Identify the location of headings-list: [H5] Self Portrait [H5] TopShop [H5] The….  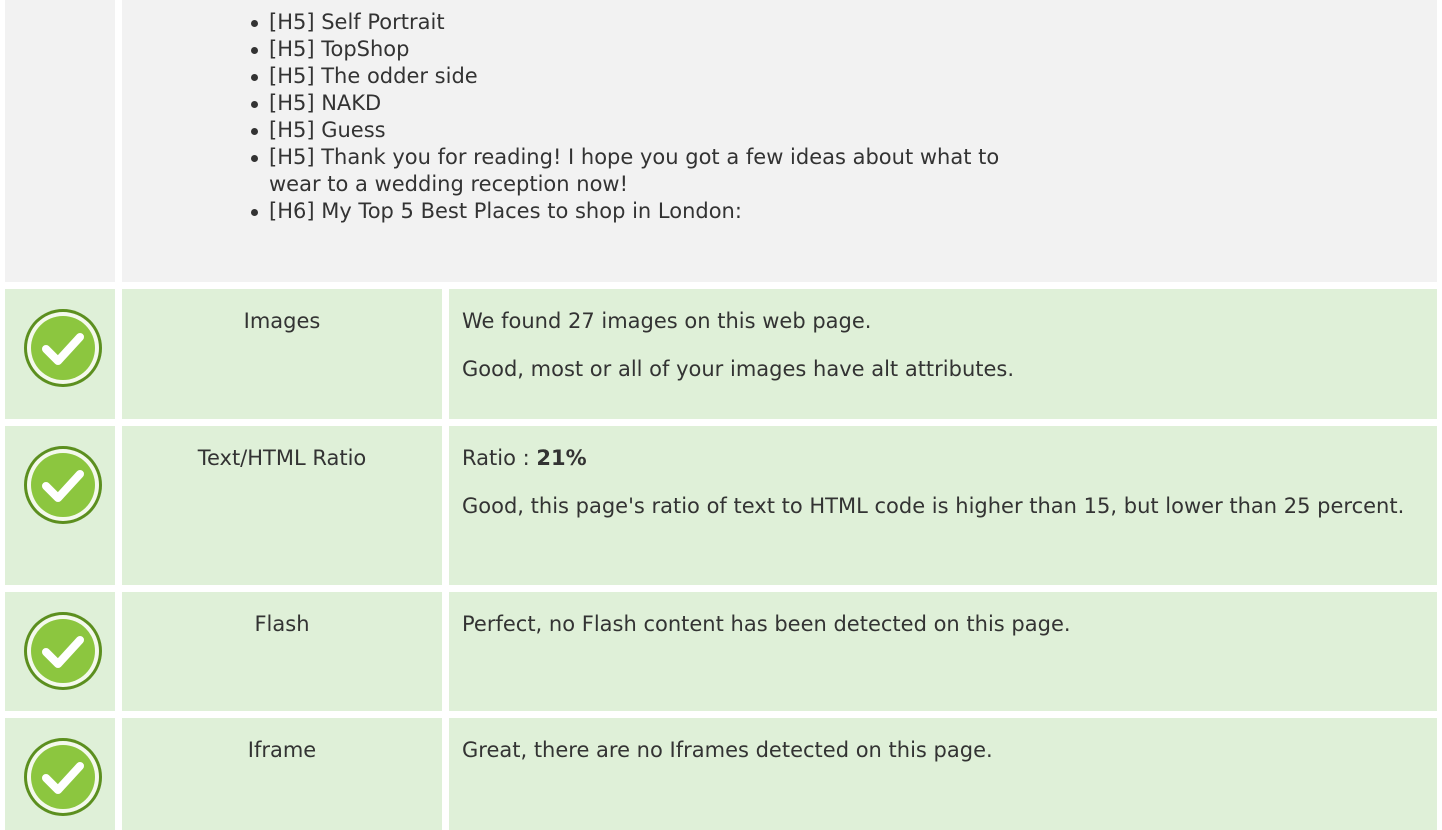
(639, 117).